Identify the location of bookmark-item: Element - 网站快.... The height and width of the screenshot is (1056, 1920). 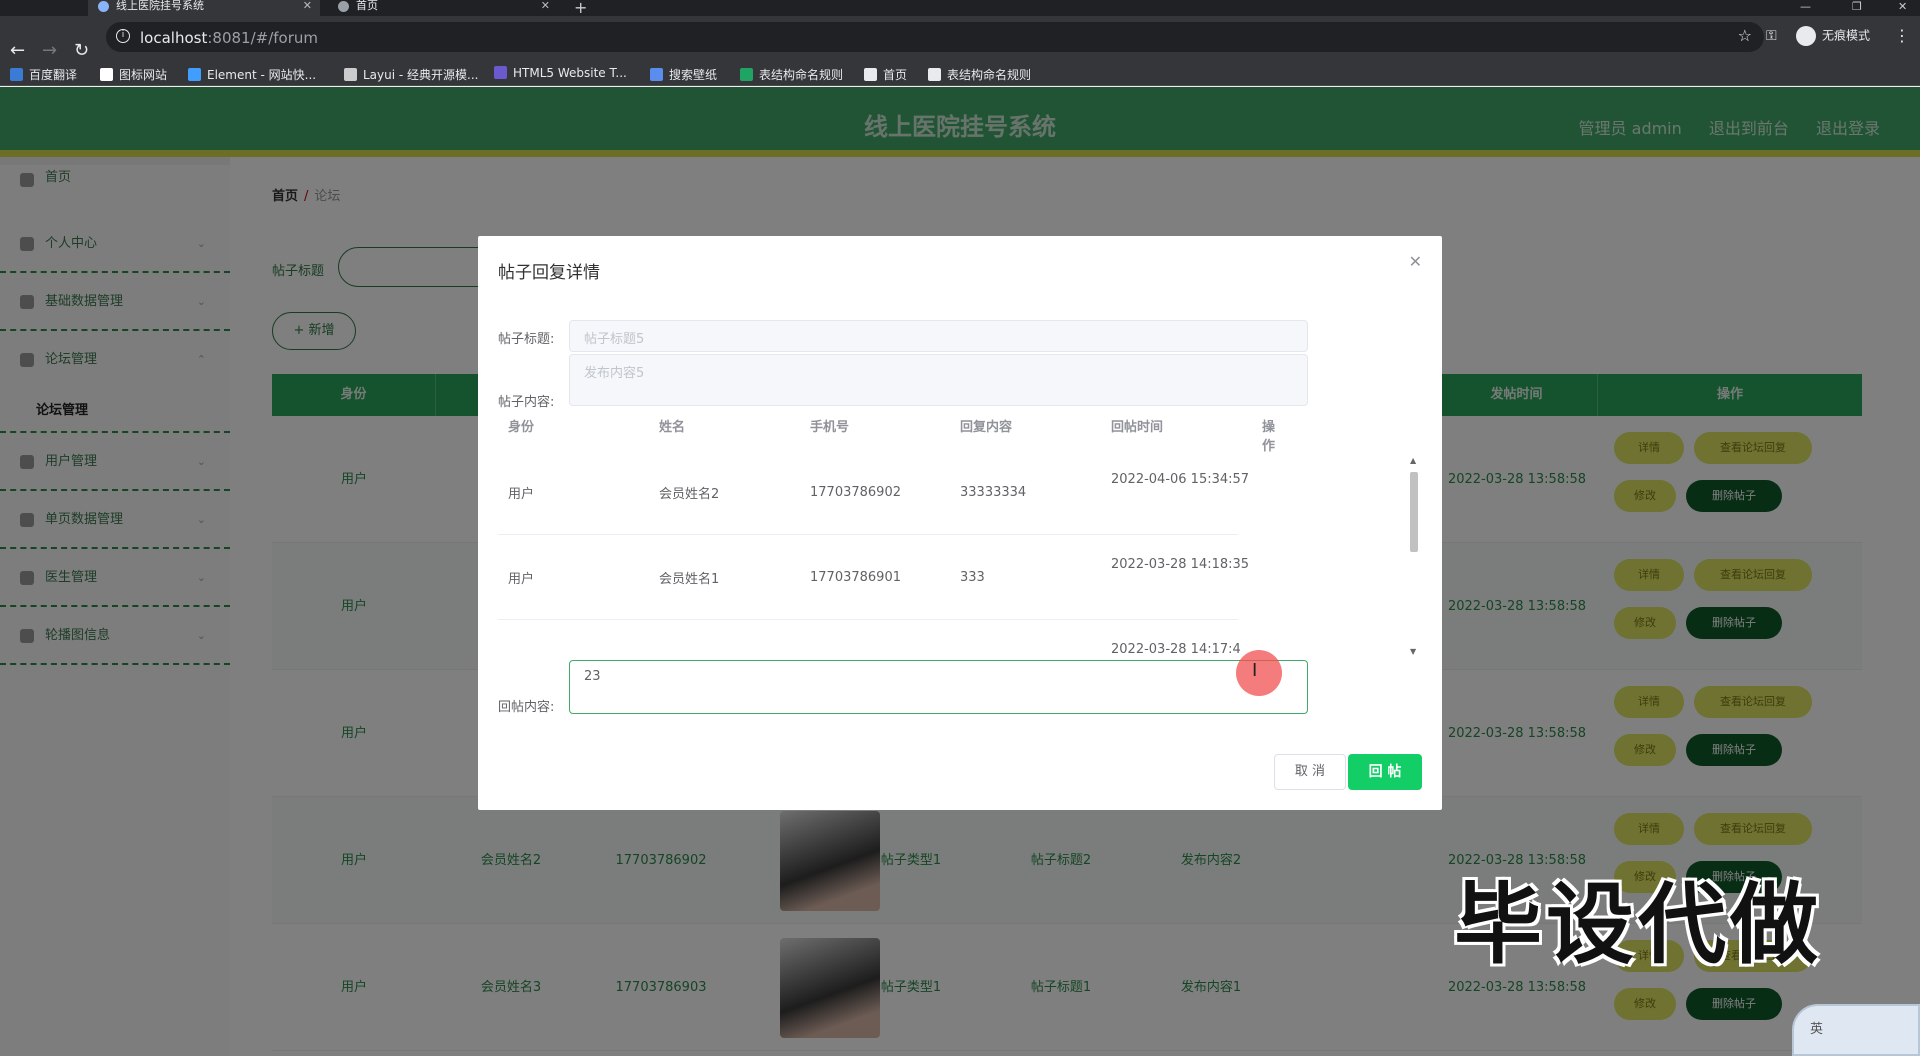
(252, 74).